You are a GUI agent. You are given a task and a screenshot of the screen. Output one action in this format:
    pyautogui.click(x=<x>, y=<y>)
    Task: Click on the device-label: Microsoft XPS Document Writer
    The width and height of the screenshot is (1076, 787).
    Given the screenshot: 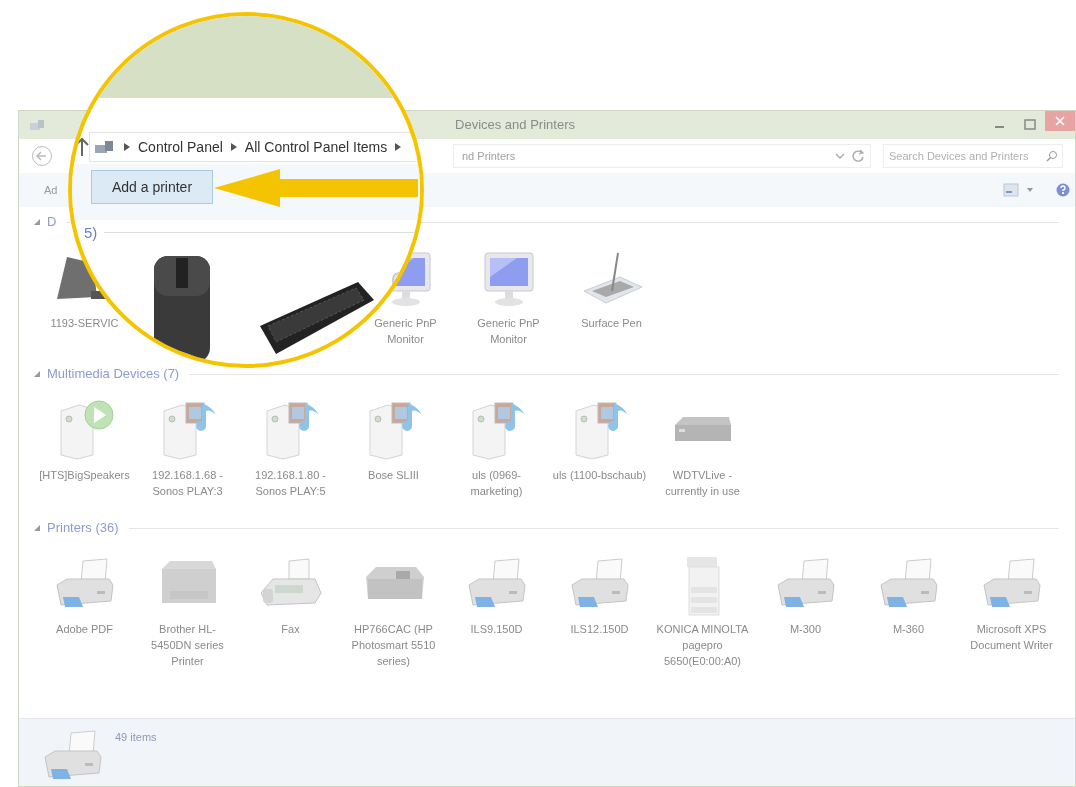 What is the action you would take?
    pyautogui.click(x=1011, y=637)
    